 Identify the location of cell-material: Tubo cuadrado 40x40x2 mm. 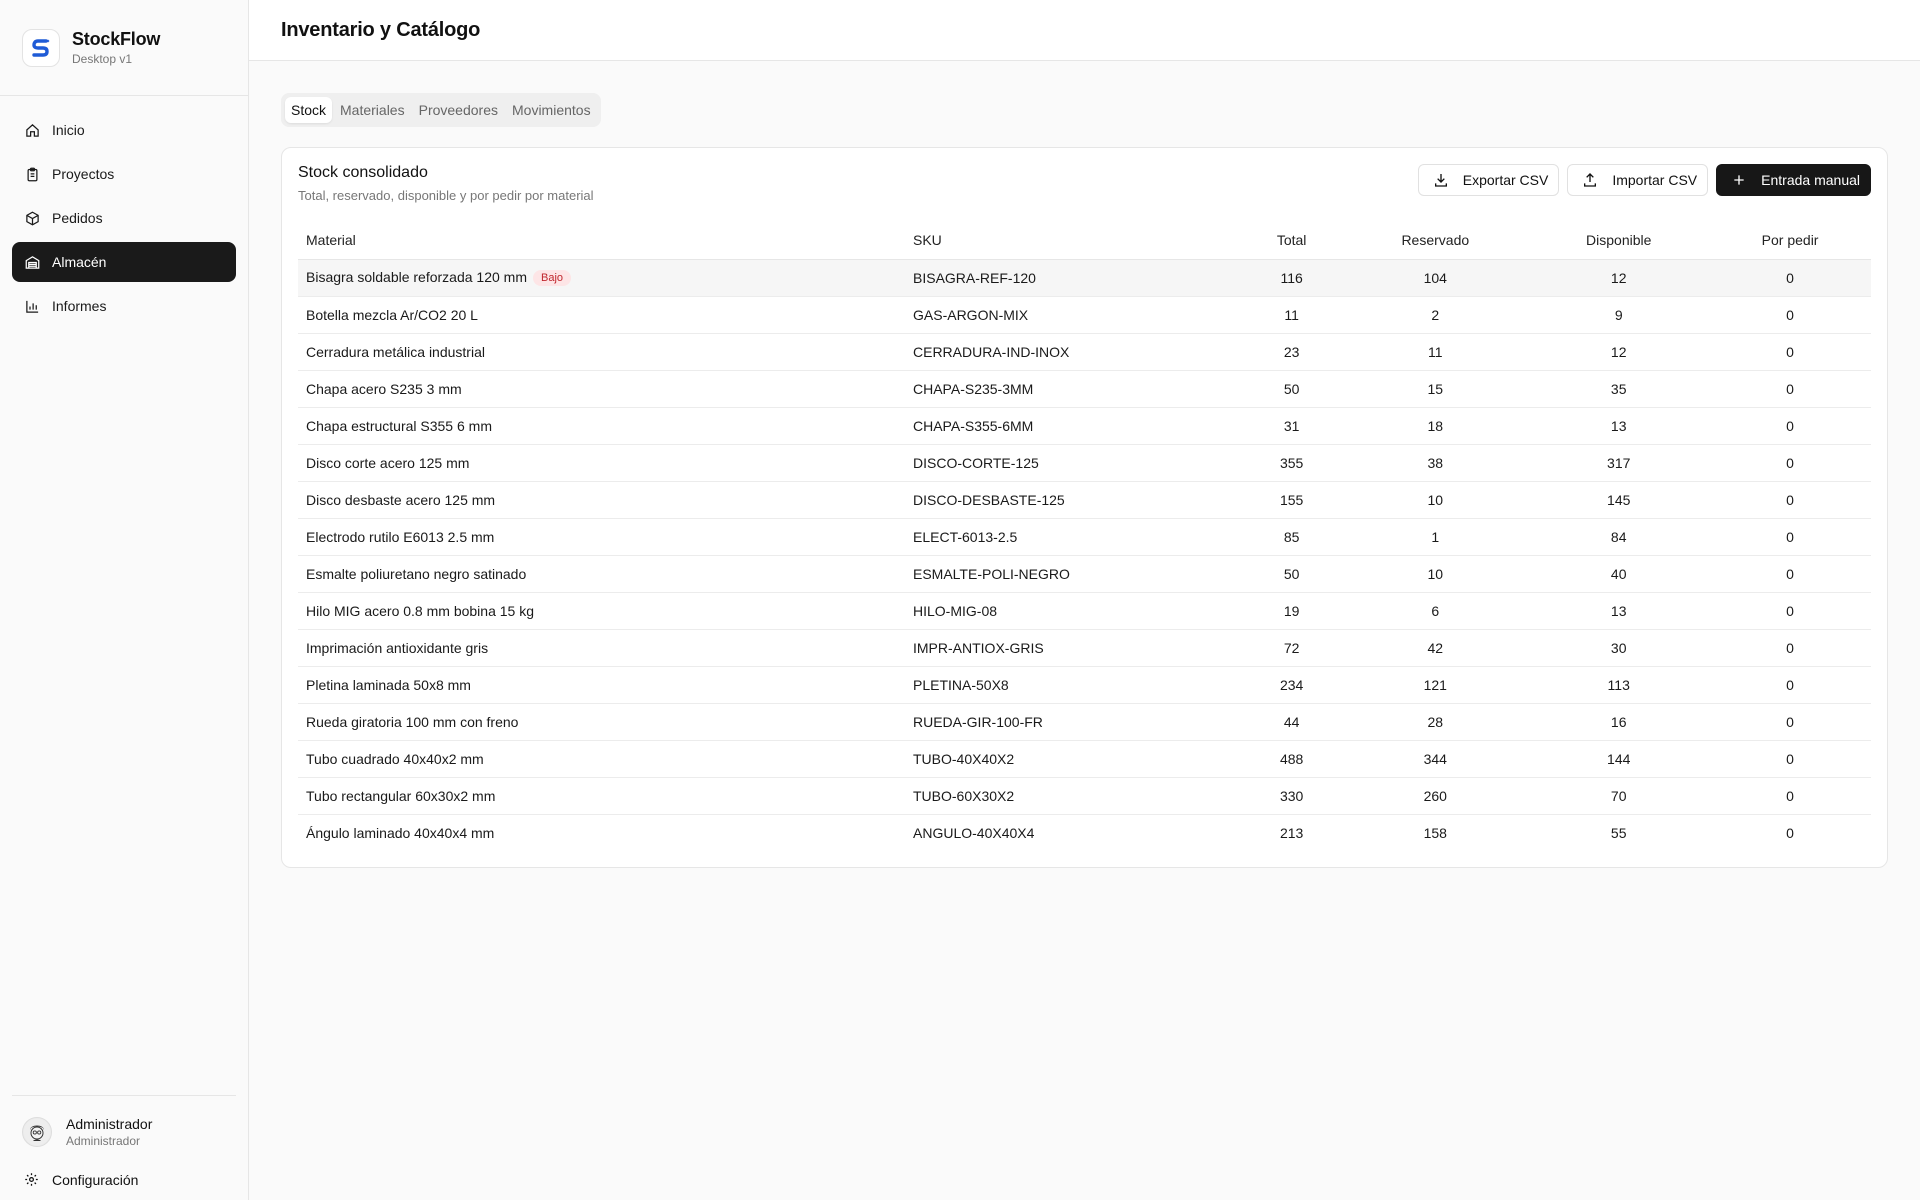
(601, 759).